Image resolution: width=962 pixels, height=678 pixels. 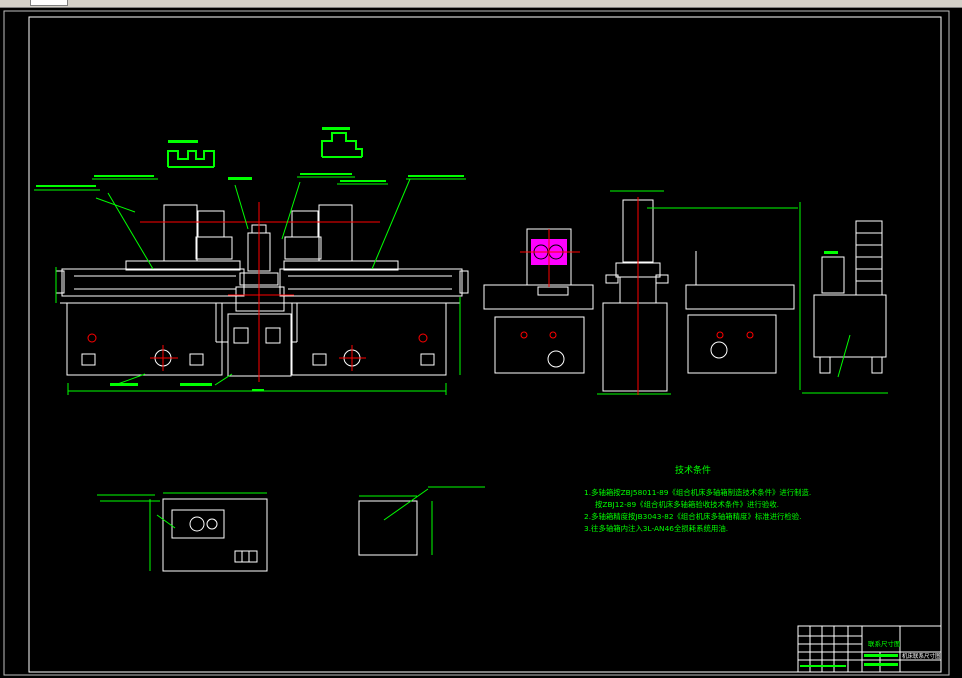 What do you see at coordinates (342, 145) in the screenshot?
I see `work-cycle-diagram-right` at bounding box center [342, 145].